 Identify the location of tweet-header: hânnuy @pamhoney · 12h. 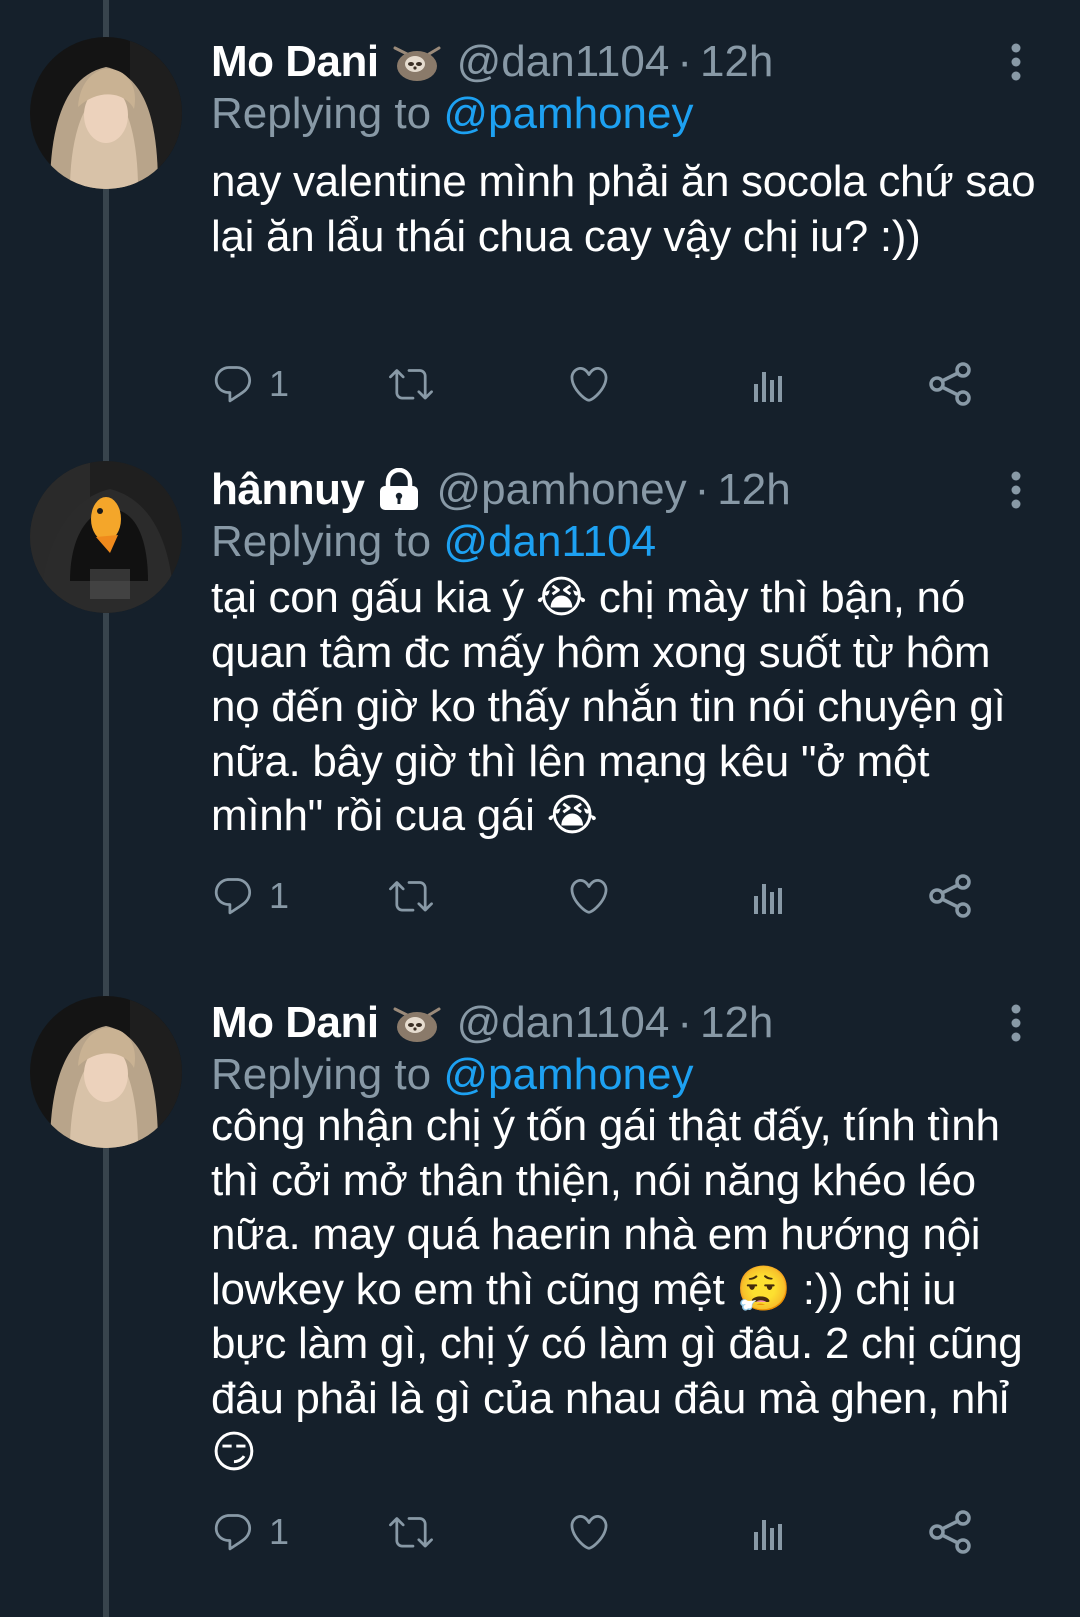
(501, 490).